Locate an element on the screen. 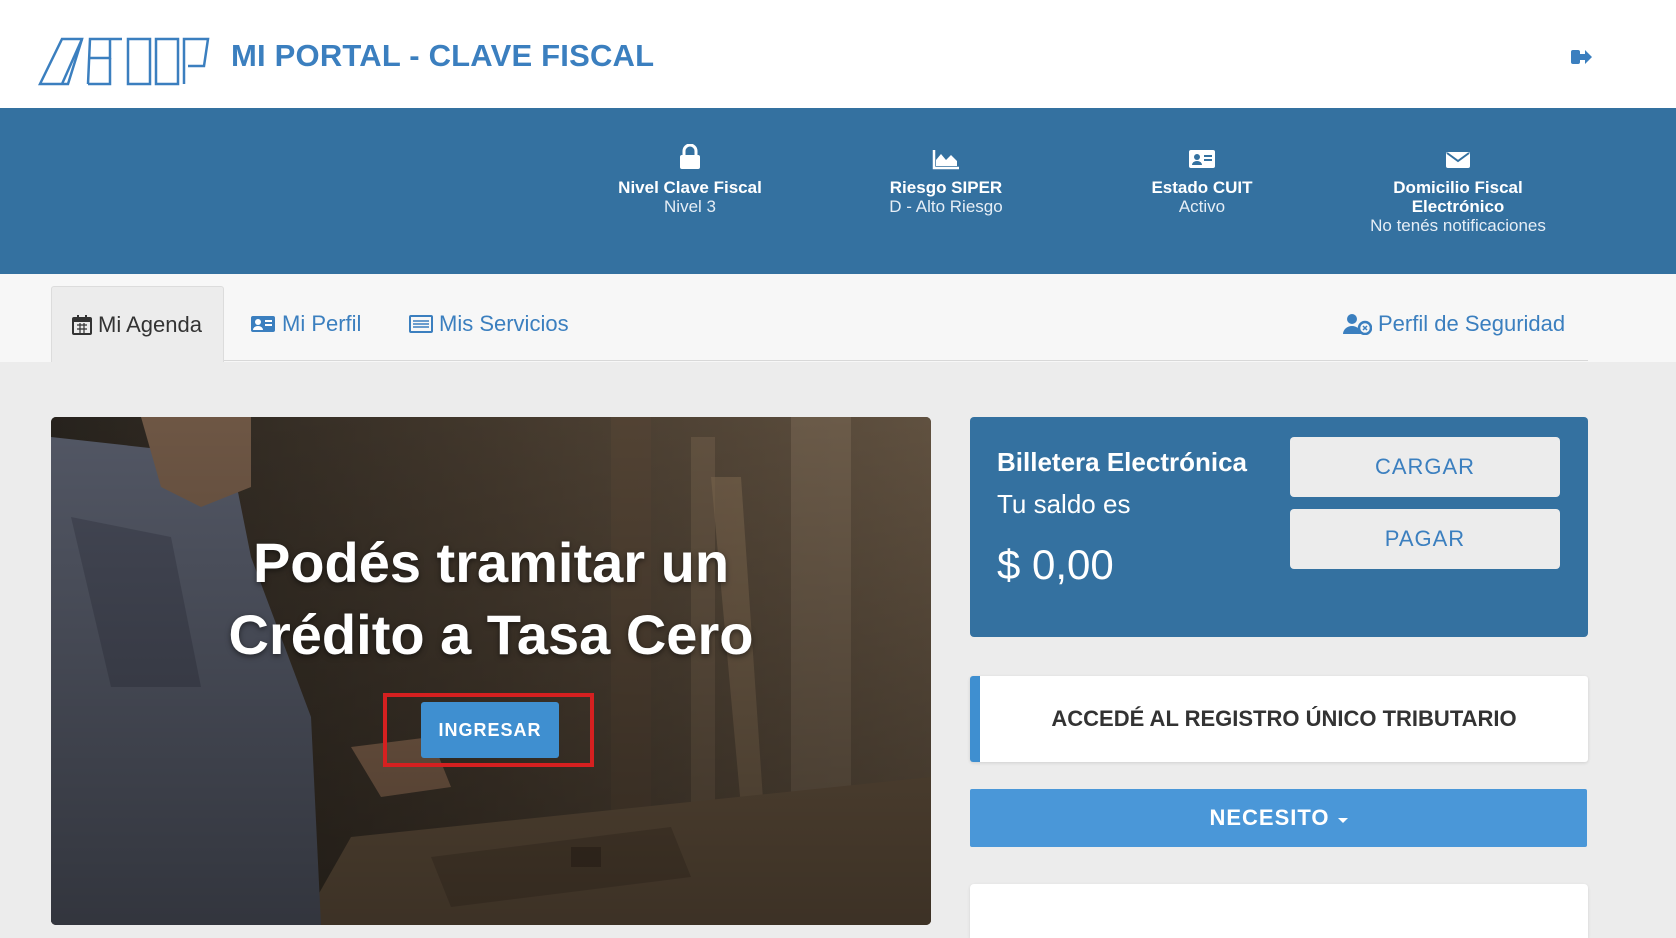 The width and height of the screenshot is (1676, 938). stat-title: Domicilio Fiscal is located at coordinates (1458, 187).